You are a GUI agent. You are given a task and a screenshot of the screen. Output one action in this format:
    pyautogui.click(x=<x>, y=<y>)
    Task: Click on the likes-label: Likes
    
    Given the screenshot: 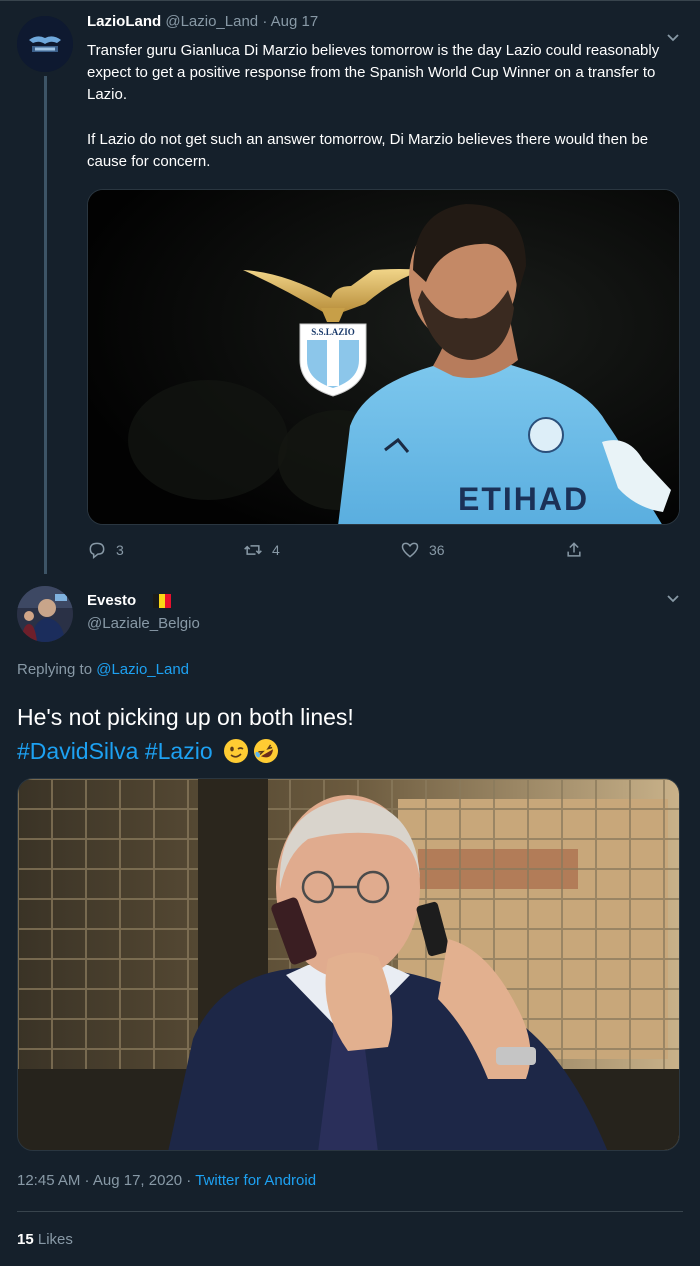 What is the action you would take?
    pyautogui.click(x=55, y=1239)
    